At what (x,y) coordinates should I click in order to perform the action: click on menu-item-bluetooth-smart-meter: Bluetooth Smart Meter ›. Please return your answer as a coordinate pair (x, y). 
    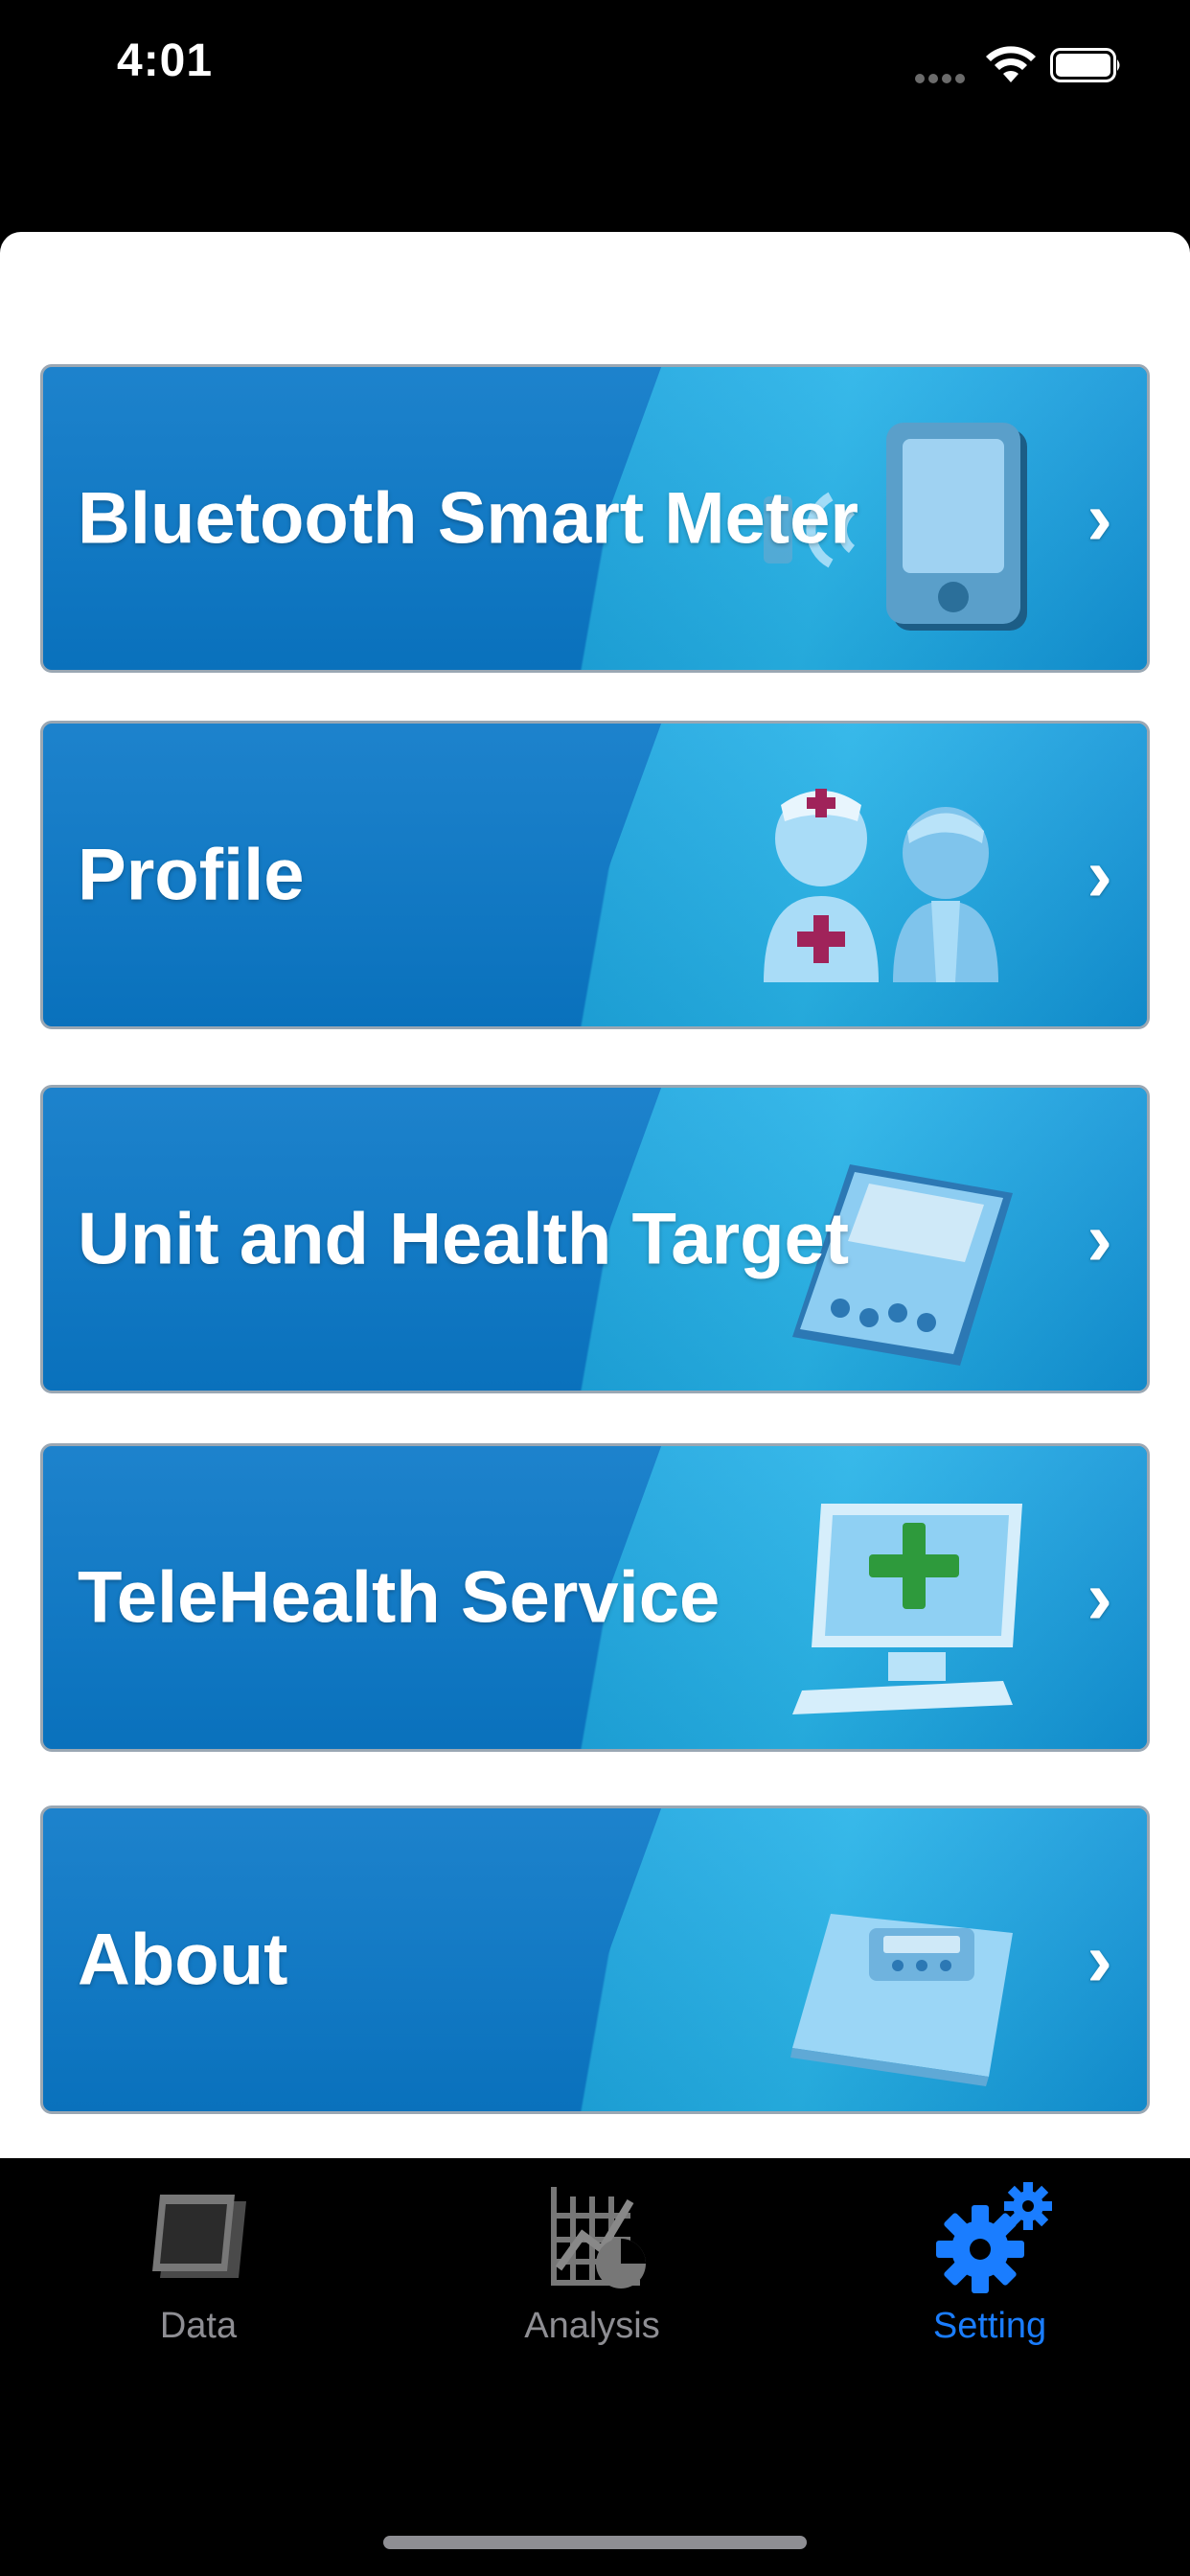
    Looking at the image, I should click on (595, 518).